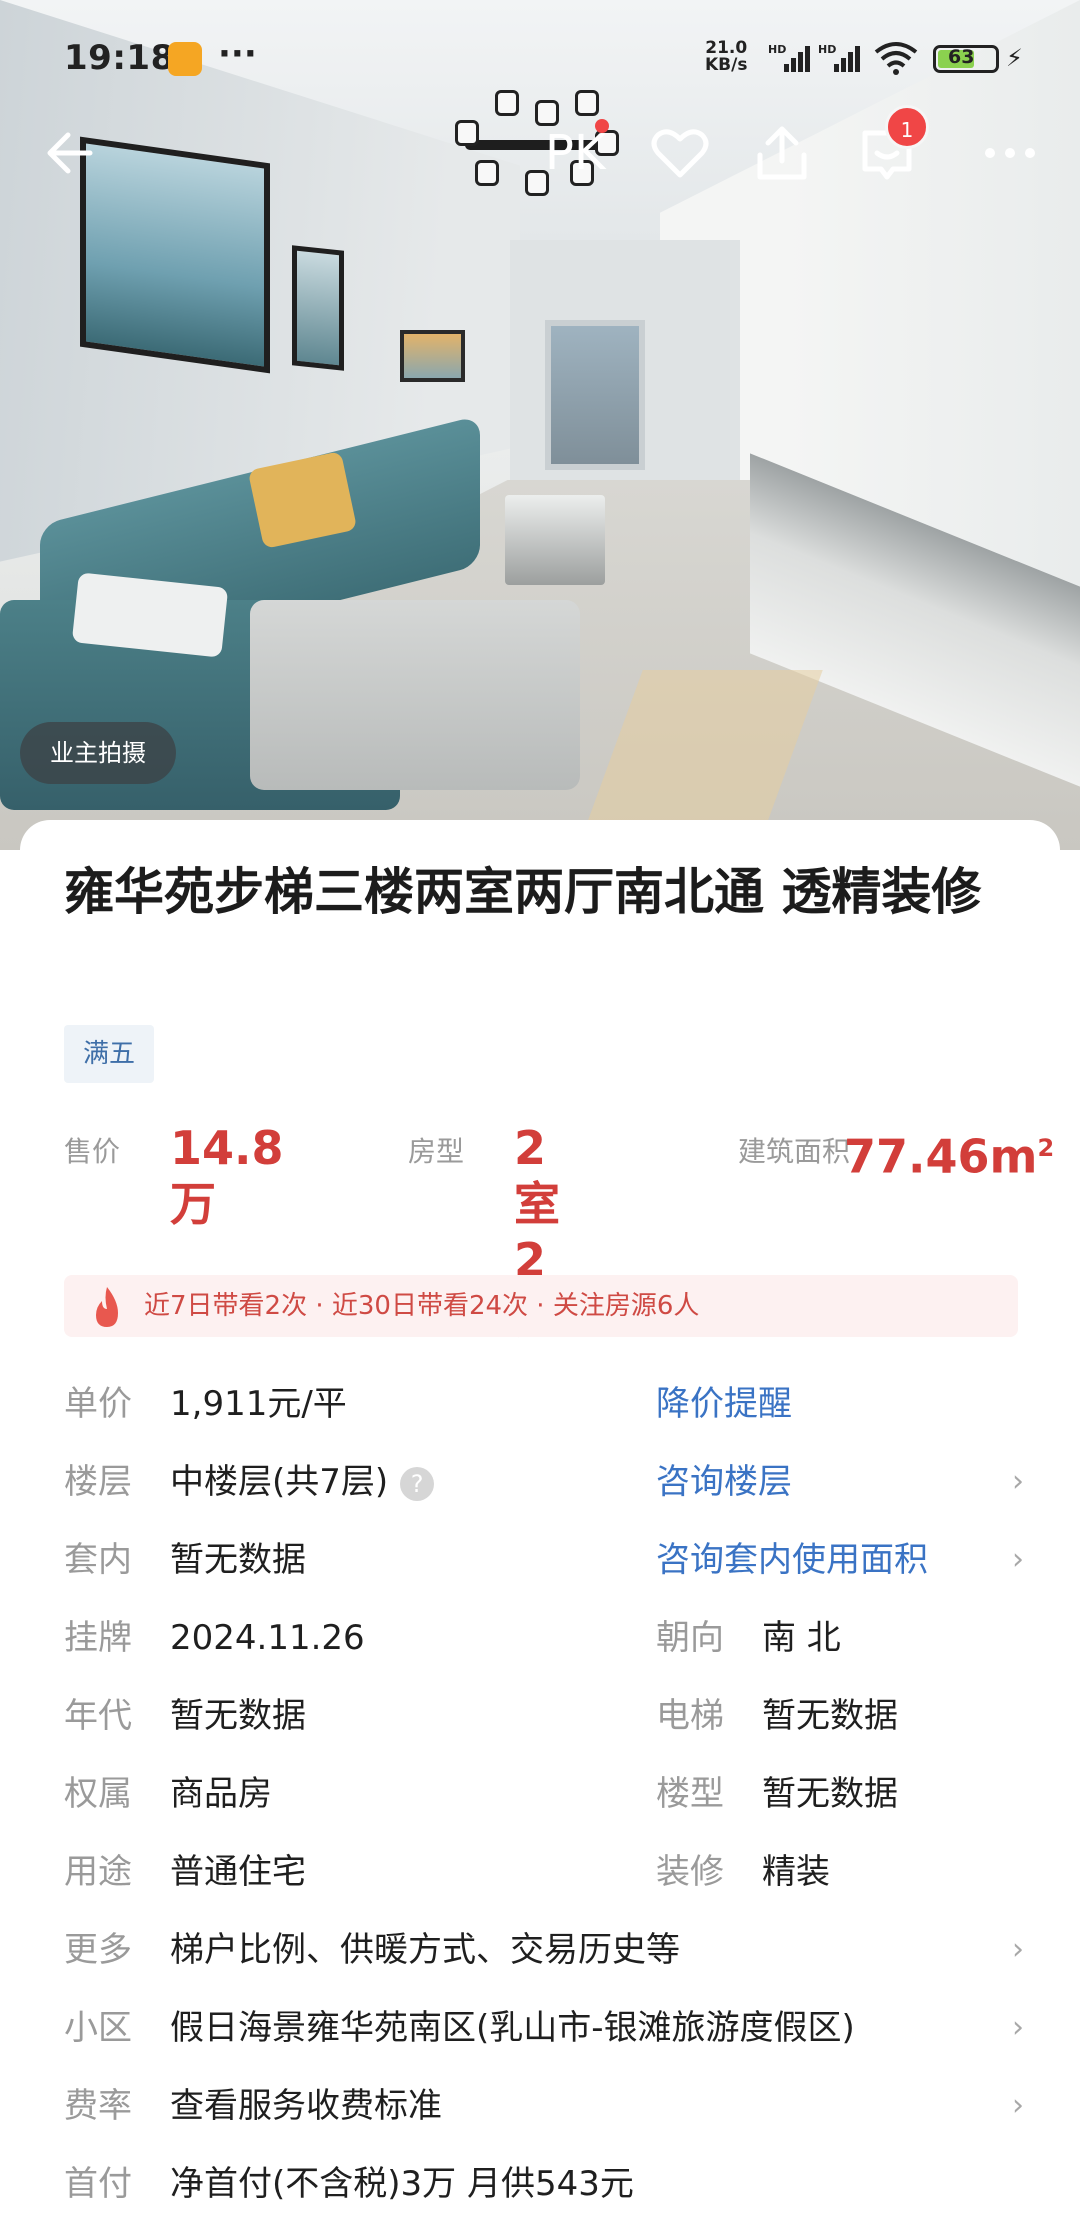 The width and height of the screenshot is (1080, 2223). What do you see at coordinates (237, 54) in the screenshot?
I see `status-more-icon: ···` at bounding box center [237, 54].